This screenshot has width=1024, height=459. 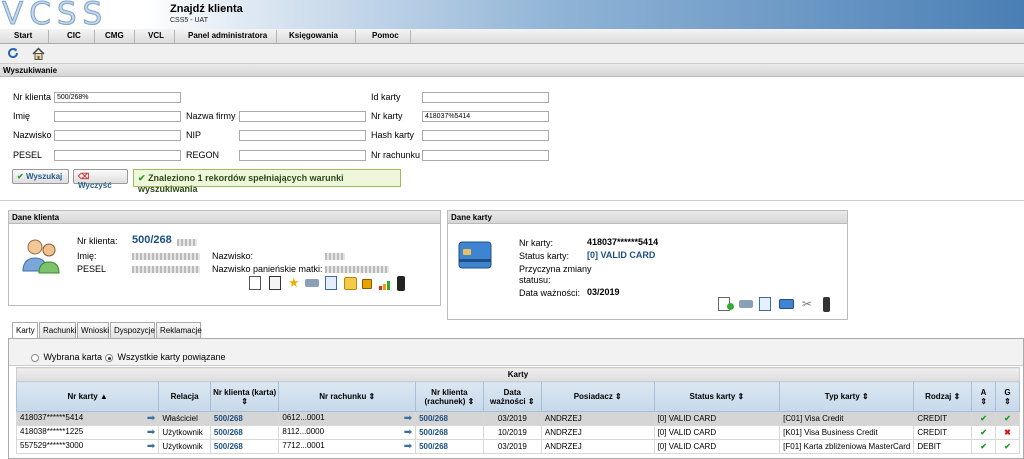 What do you see at coordinates (984, 396) in the screenshot?
I see `col-a: A ⇕` at bounding box center [984, 396].